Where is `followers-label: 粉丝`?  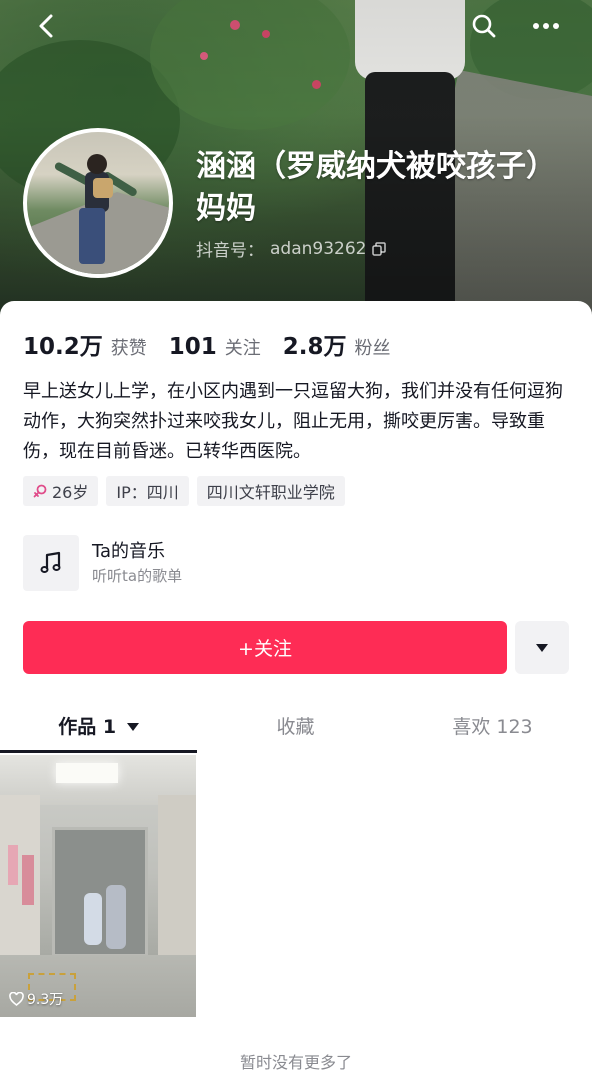 followers-label: 粉丝 is located at coordinates (373, 347).